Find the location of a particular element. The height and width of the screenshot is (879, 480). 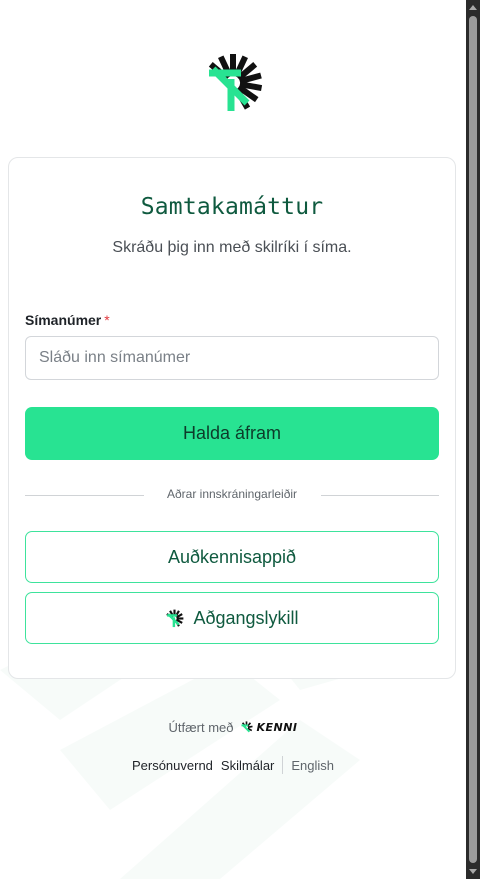

scroll-down-arrow-icon is located at coordinates (473, 871).